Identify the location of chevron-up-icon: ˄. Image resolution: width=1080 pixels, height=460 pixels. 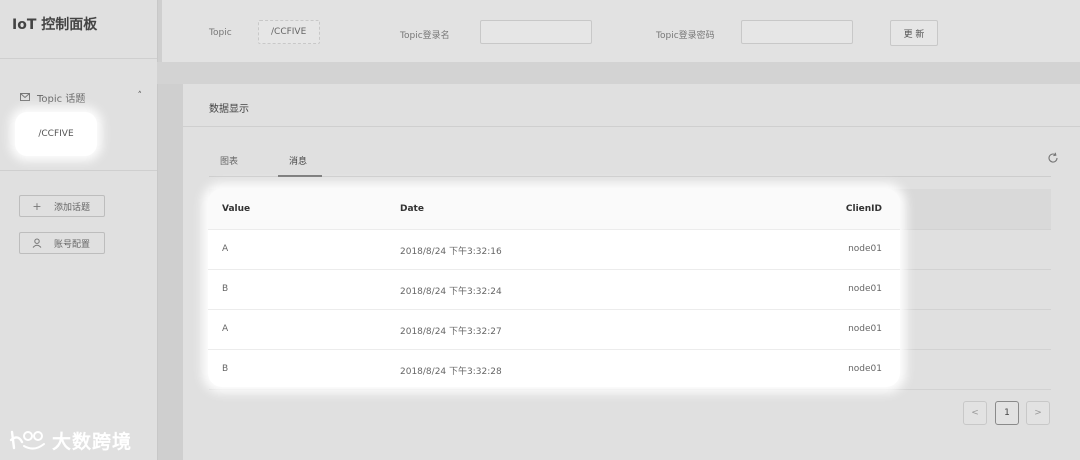
(140, 96).